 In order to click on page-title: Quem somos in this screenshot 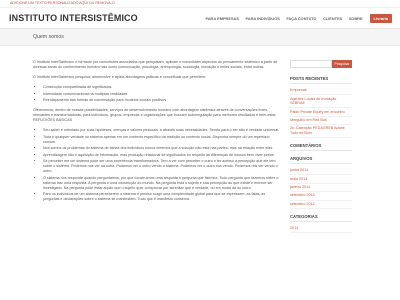, I will do `click(48, 37)`.